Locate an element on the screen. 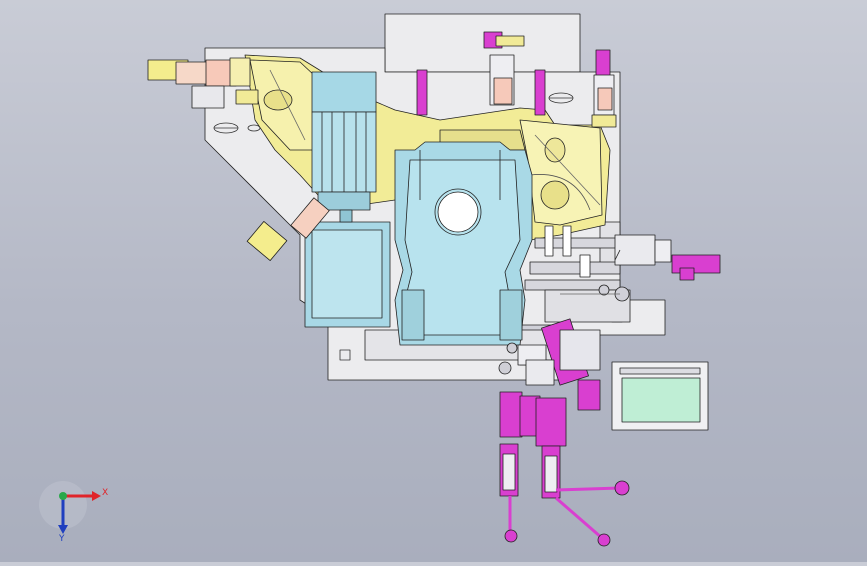  x-axis-label: X is located at coordinates (105, 493).